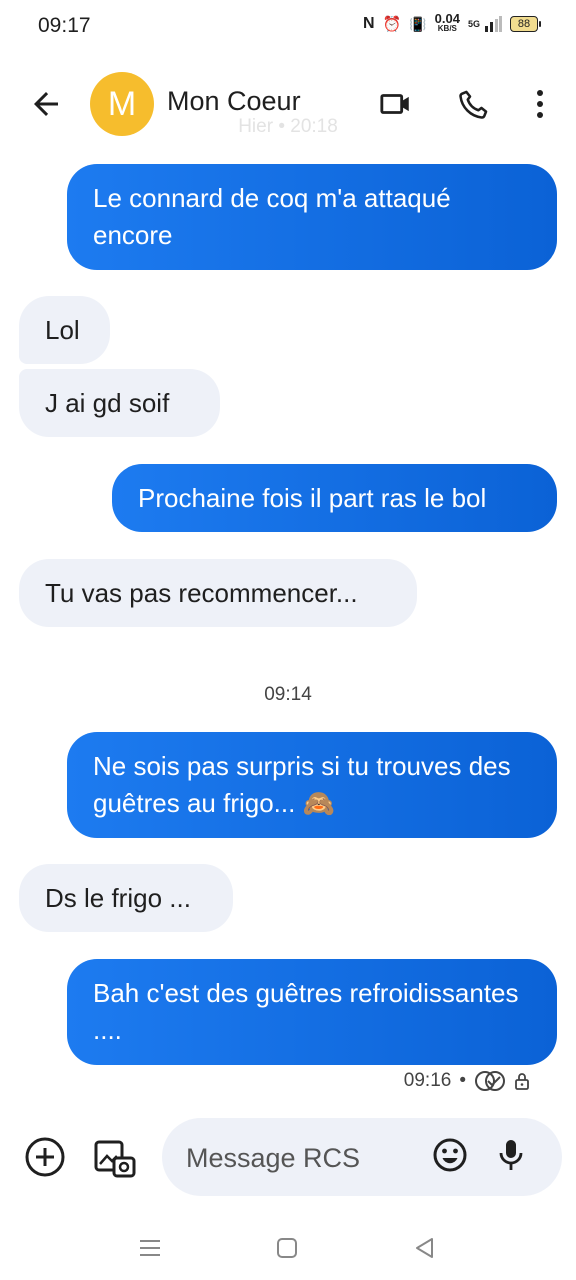 The image size is (576, 1280). I want to click on status-time: 09:17, so click(64, 25).